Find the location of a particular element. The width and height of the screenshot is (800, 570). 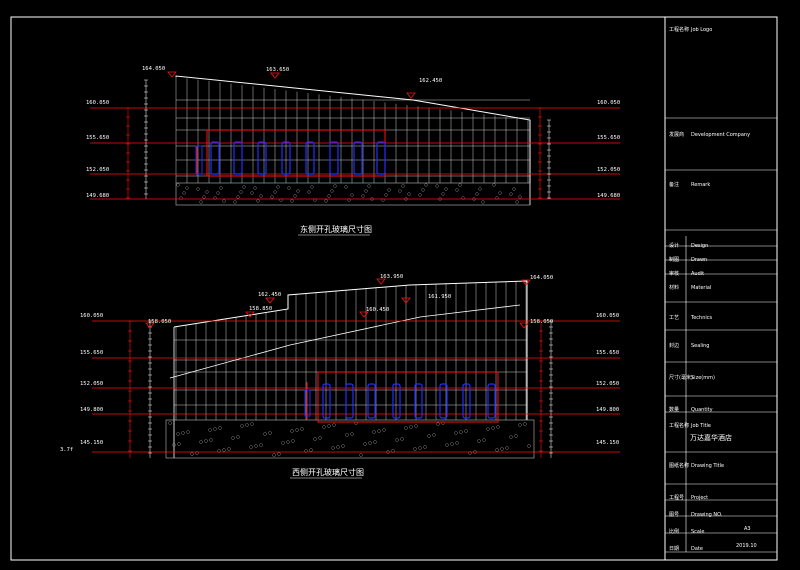

east-left-level: 155.650 is located at coordinates (97, 138).